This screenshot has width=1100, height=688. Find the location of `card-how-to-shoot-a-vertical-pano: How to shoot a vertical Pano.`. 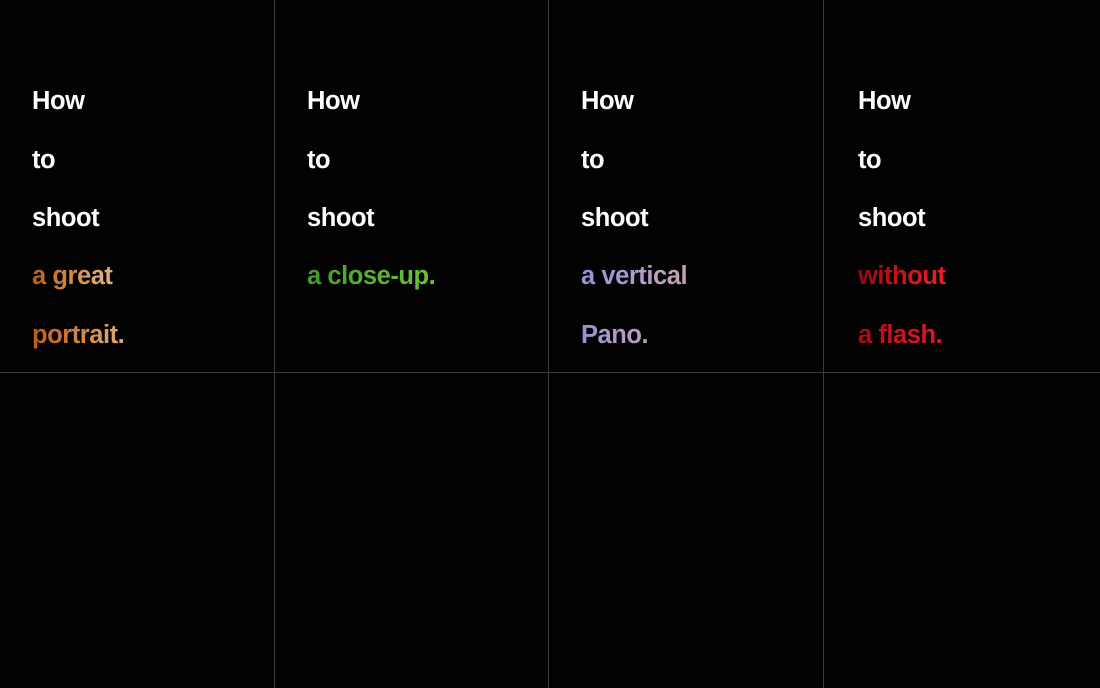

card-how-to-shoot-a-vertical-pano: How to shoot a vertical Pano. is located at coordinates (685, 186).